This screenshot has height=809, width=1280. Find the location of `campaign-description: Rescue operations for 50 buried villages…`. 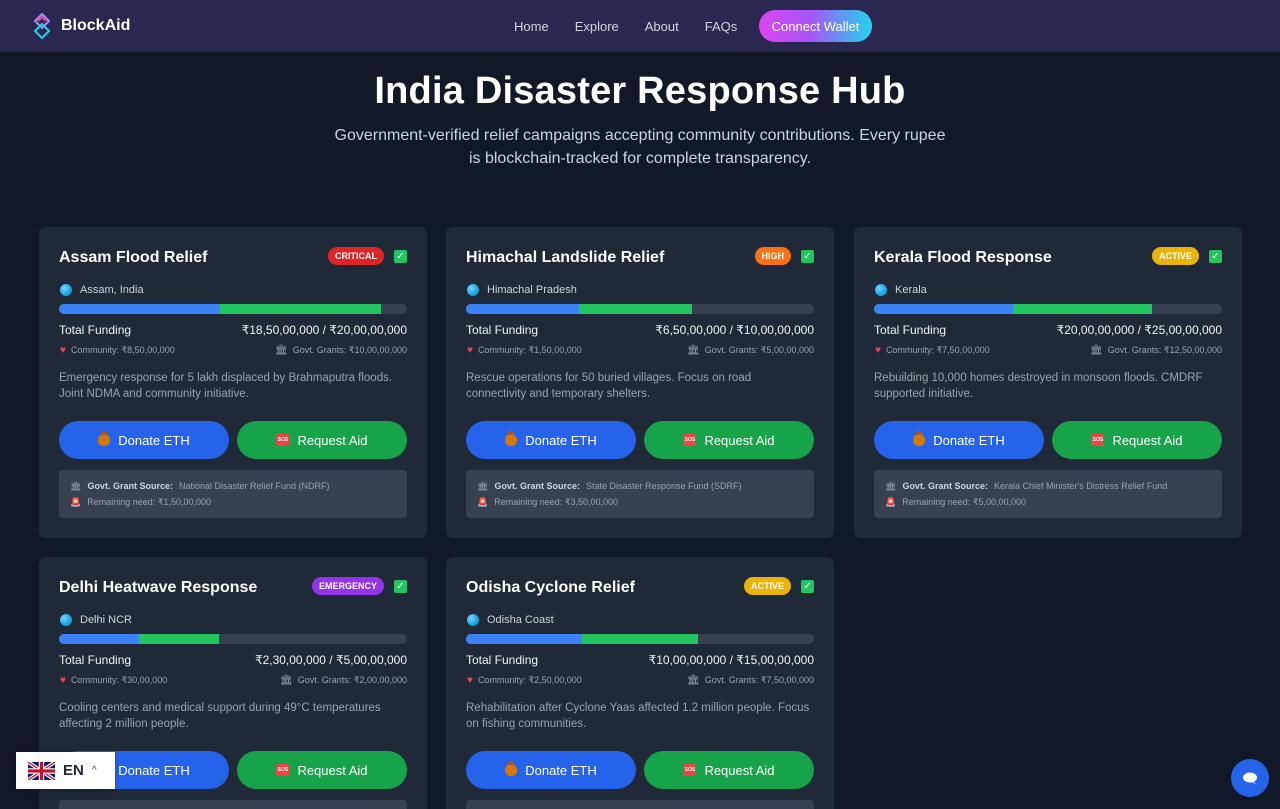

campaign-description: Rescue operations for 50 buried villages… is located at coordinates (609, 386).